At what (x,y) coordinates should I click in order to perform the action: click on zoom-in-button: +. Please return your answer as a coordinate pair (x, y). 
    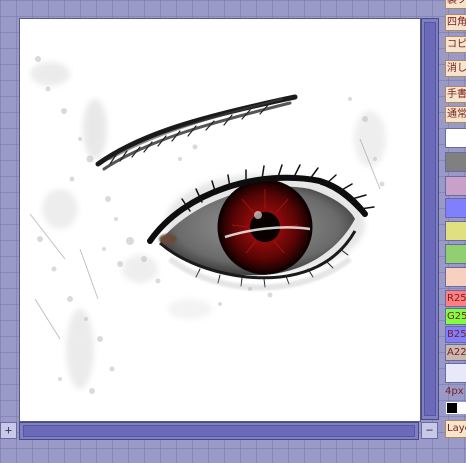
    Looking at the image, I should click on (8, 430).